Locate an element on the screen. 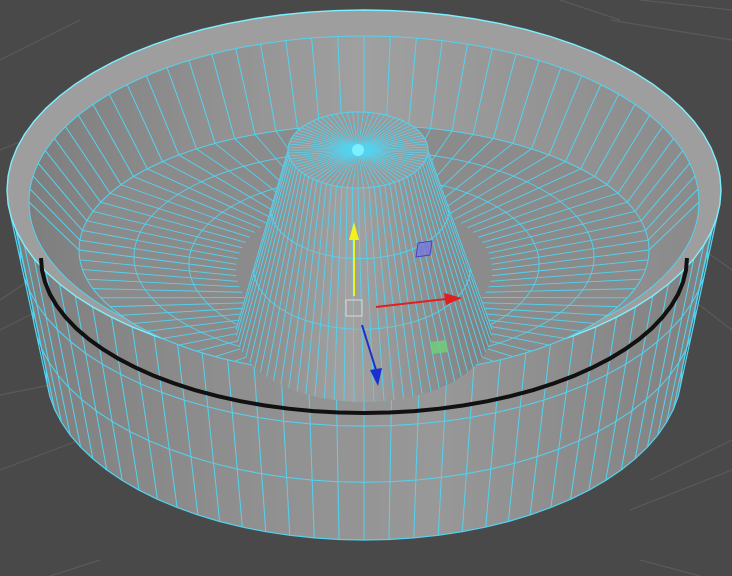  manip-xz-plane-handle is located at coordinates (439, 347).